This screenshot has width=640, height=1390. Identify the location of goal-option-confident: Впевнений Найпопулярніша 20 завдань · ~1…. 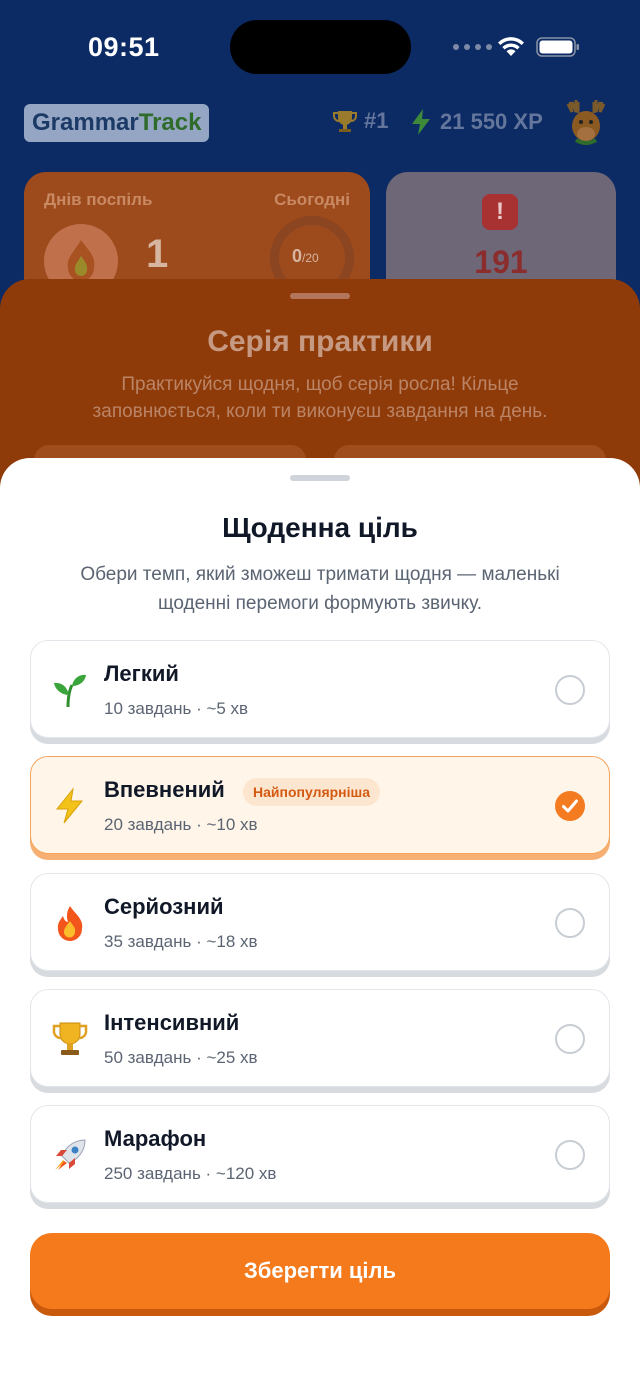
(320, 805).